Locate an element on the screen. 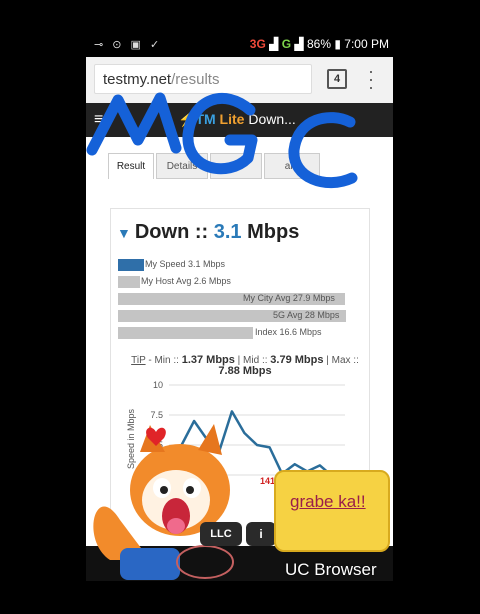 This screenshot has width=480, height=614. y-tick-label: 10 is located at coordinates (158, 385).